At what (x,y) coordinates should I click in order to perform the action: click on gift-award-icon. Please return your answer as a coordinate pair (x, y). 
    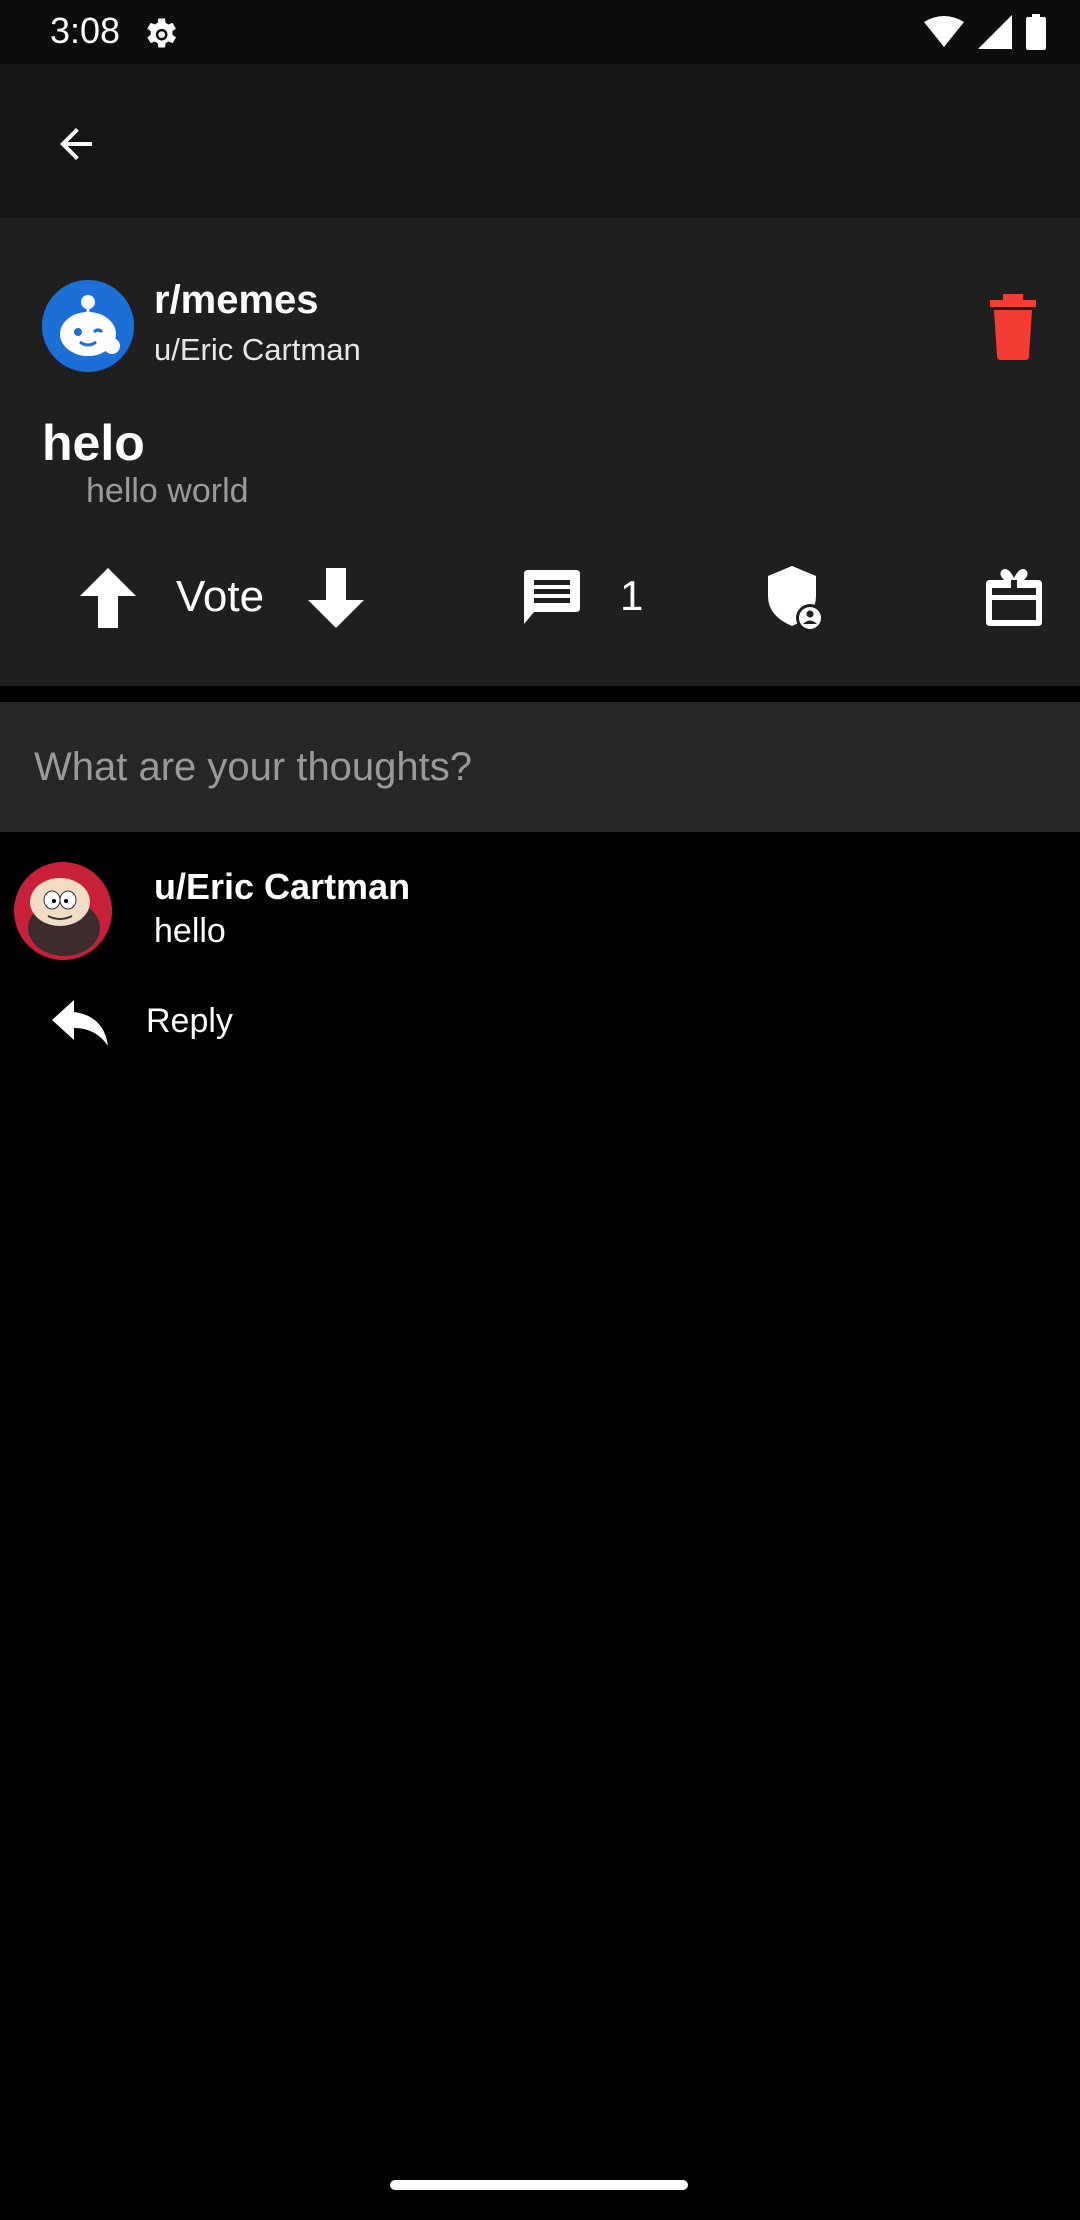
    Looking at the image, I should click on (1014, 597).